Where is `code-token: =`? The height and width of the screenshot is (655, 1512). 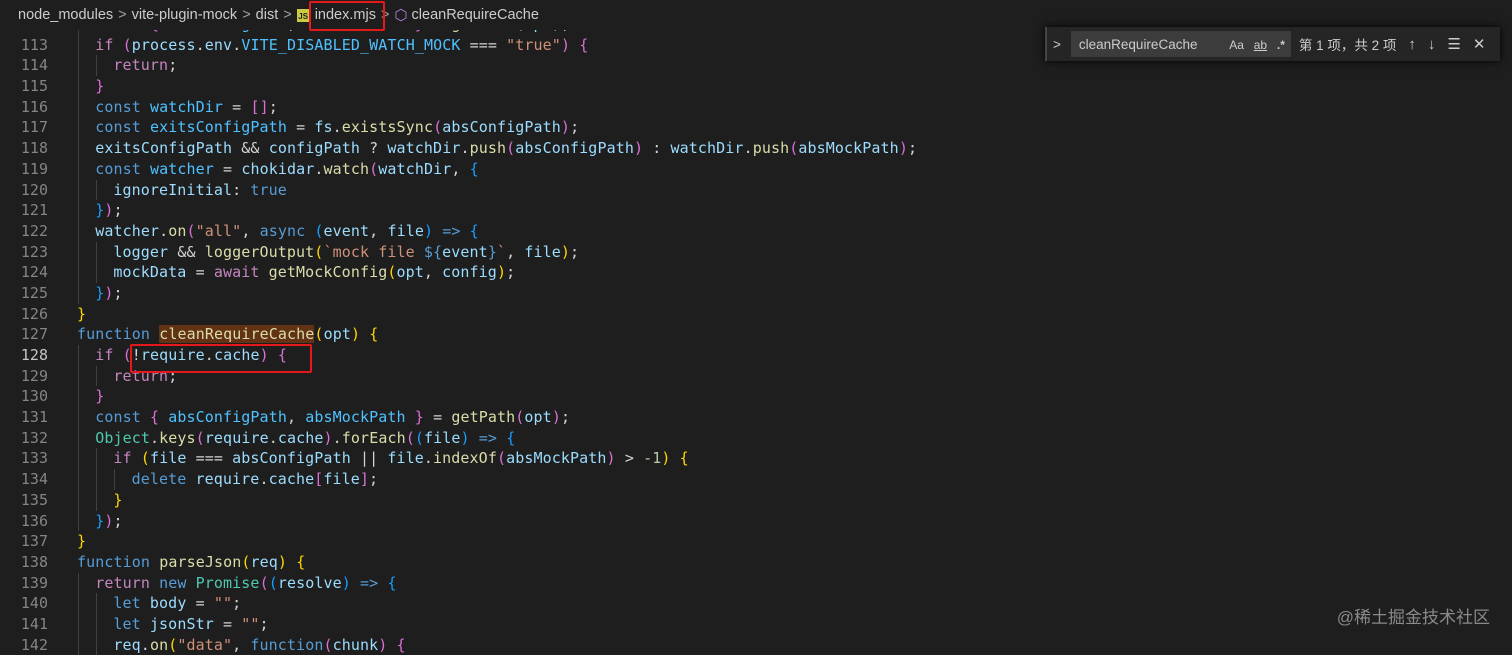 code-token: = is located at coordinates (237, 106).